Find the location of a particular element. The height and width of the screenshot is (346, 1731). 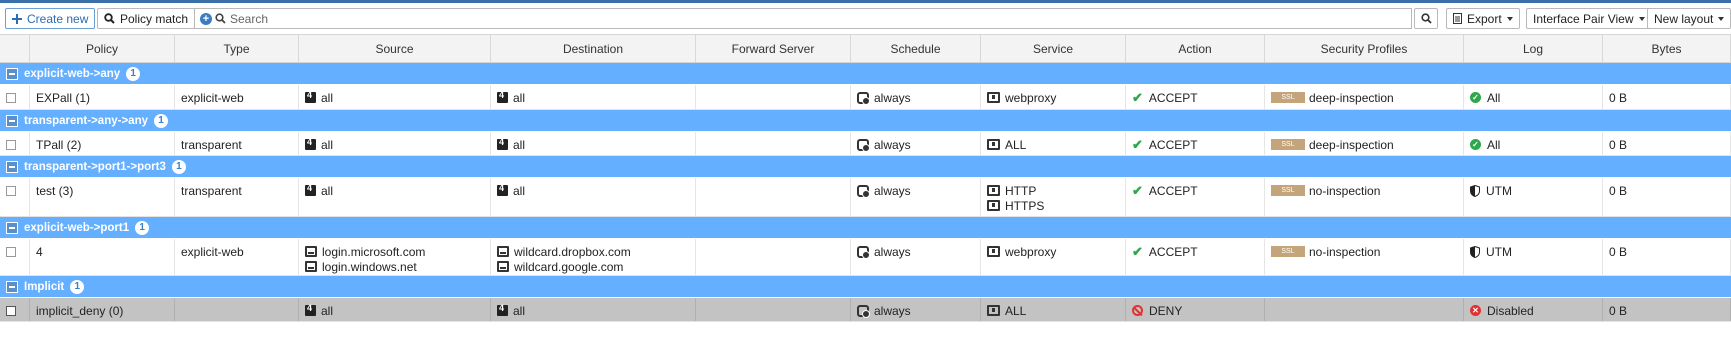

search-box: + is located at coordinates (803, 18).